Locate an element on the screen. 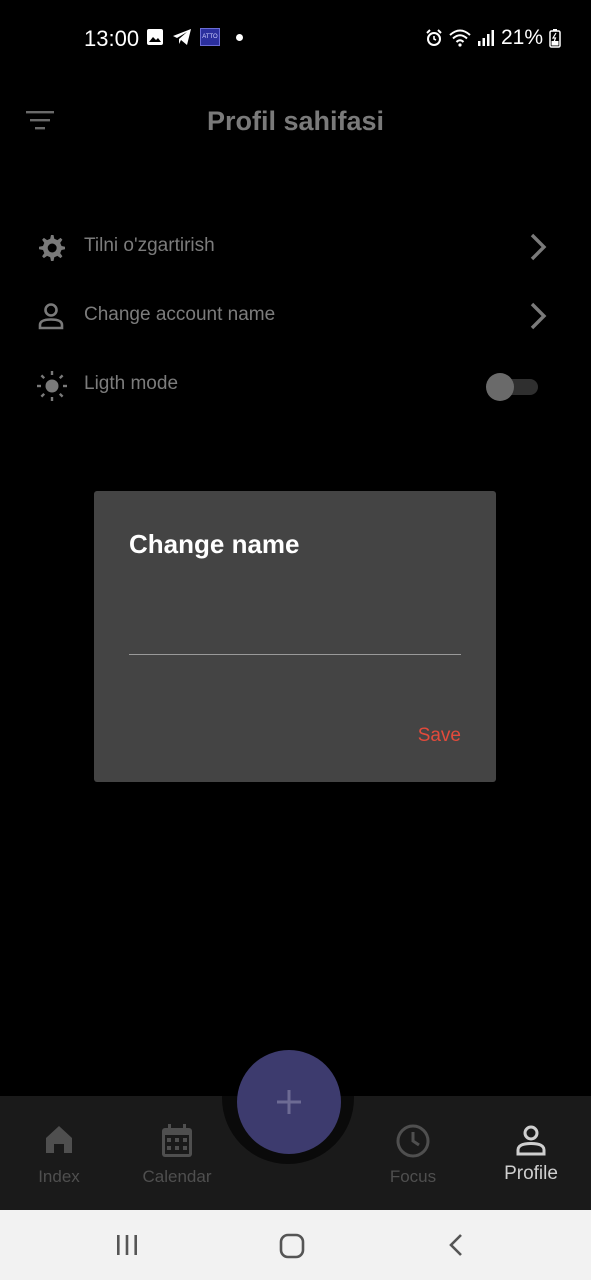 The height and width of the screenshot is (1280, 591). save-button: Save is located at coordinates (439, 736).